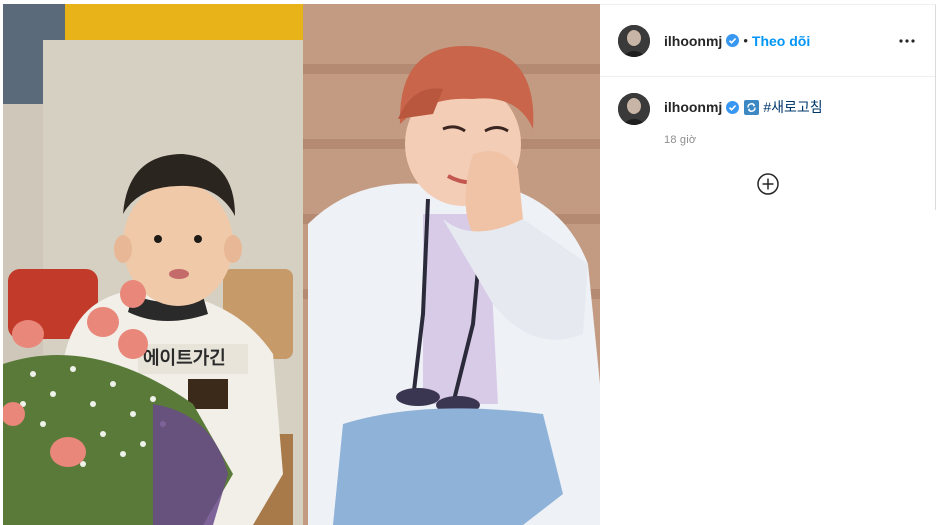 This screenshot has width=941, height=525. I want to click on load-more-comments-button, so click(768, 184).